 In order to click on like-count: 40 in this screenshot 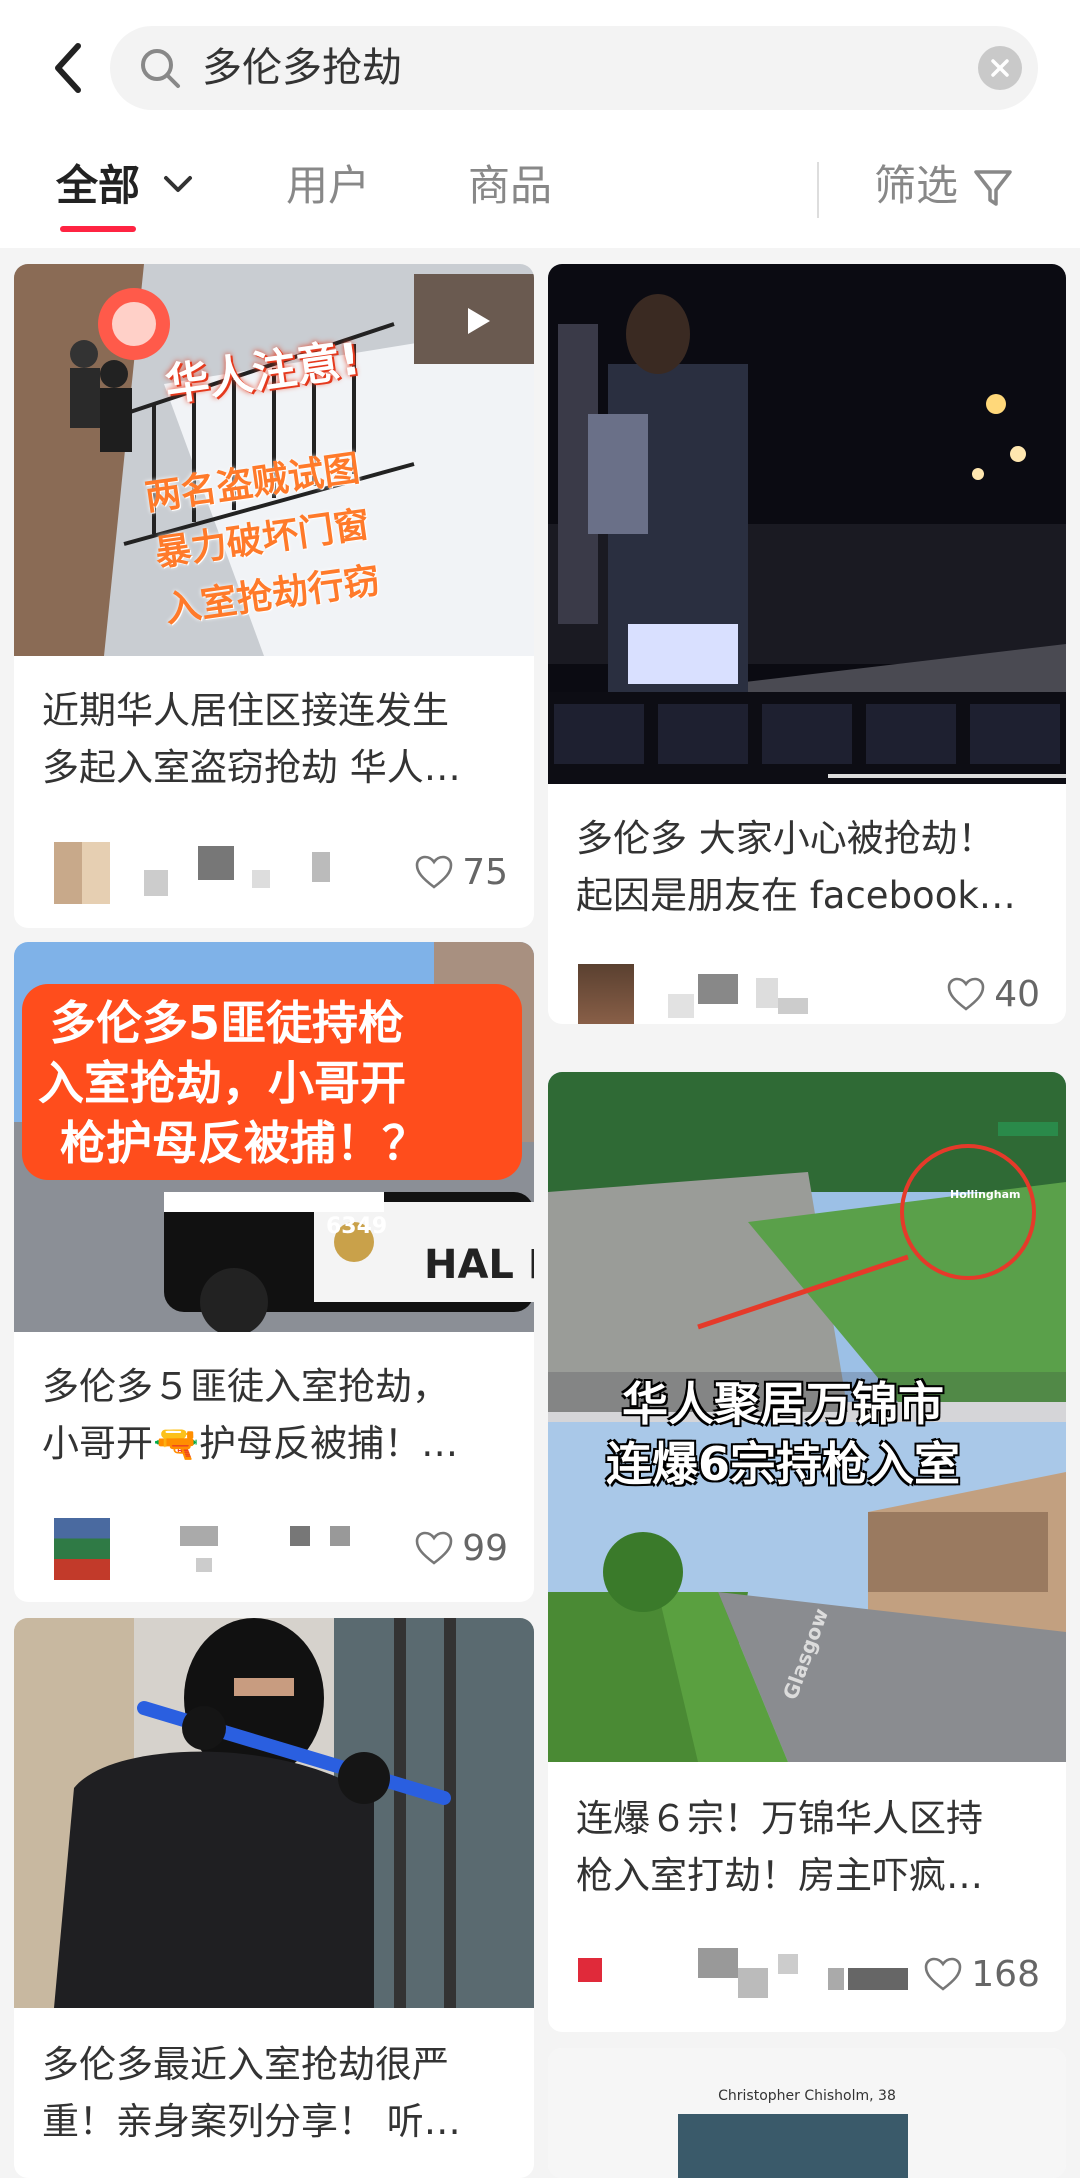, I will do `click(1017, 994)`.